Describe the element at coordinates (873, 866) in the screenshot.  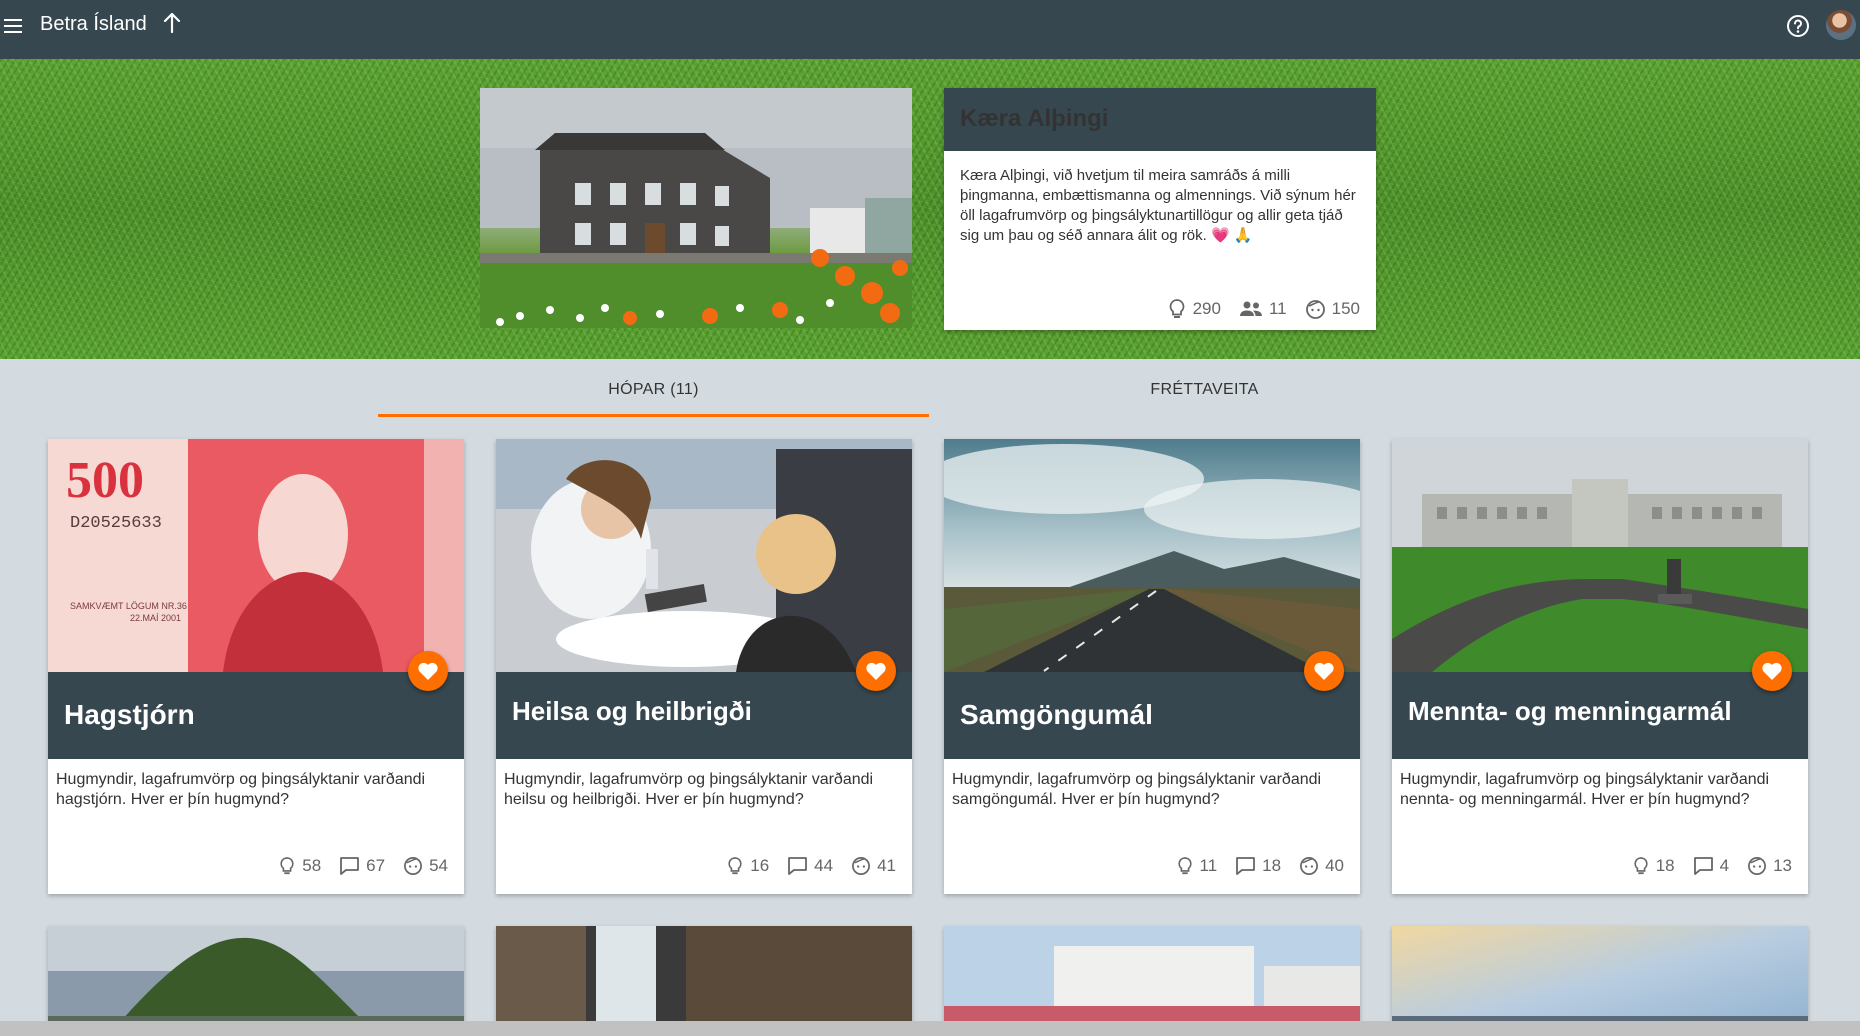
I see `users-count: 41` at that location.